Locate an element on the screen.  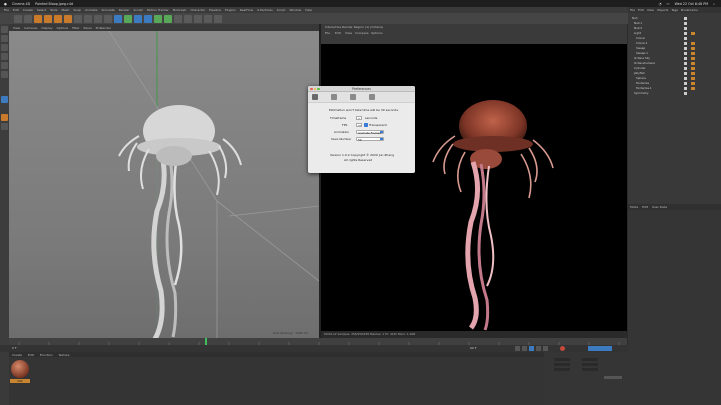
material-swatch is located at coordinates (20, 369).